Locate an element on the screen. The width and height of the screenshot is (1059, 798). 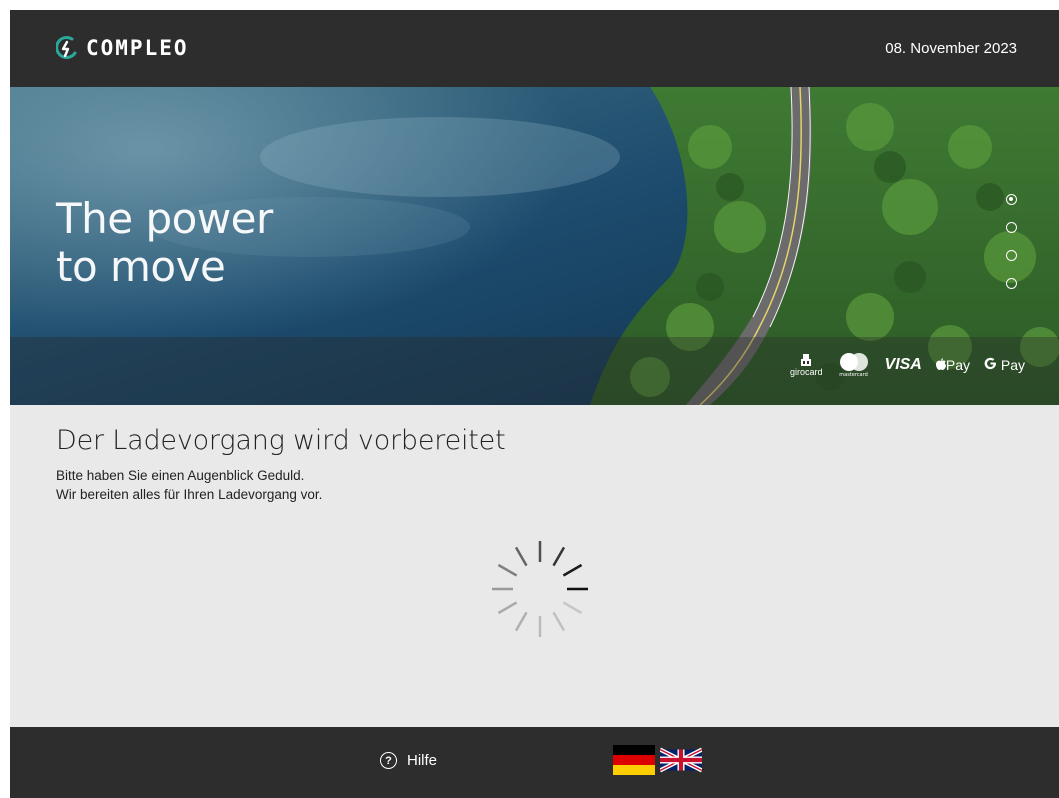
google-pay-logo: Pay is located at coordinates (1004, 365).